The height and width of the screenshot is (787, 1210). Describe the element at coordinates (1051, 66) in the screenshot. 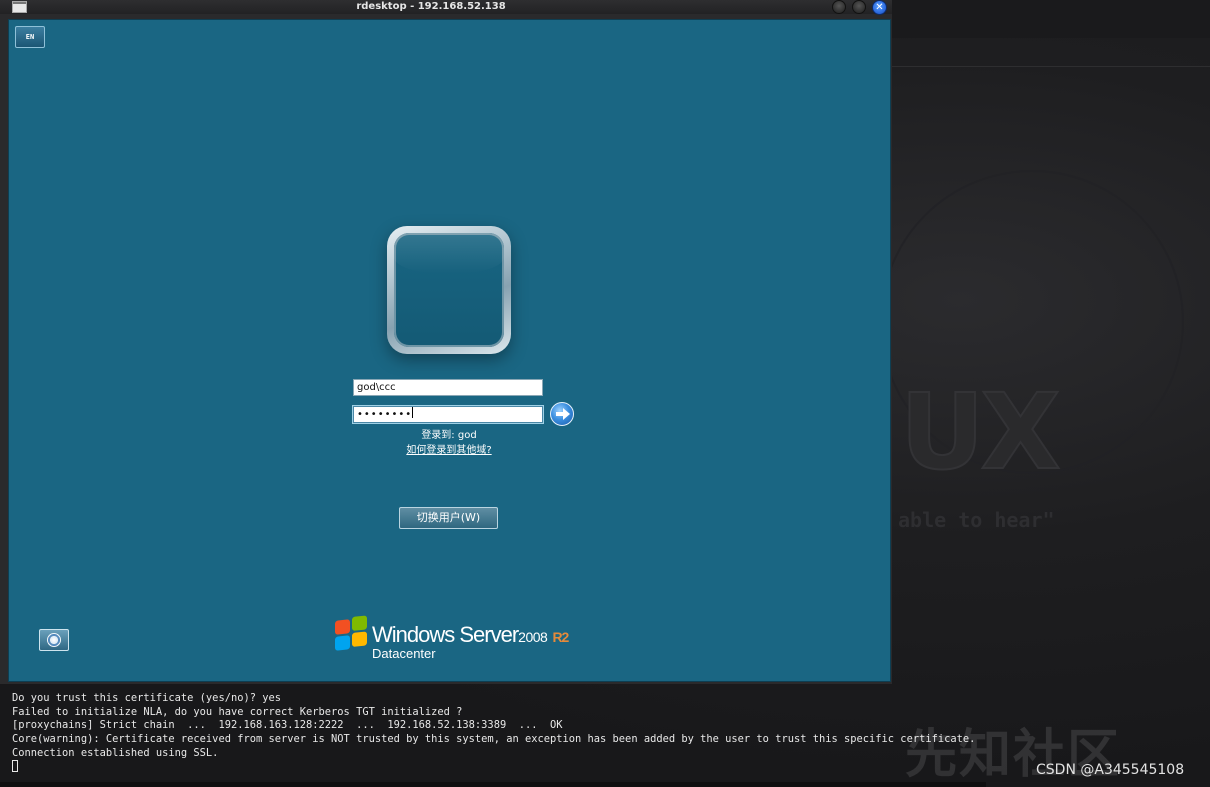

I see `background-divider` at that location.